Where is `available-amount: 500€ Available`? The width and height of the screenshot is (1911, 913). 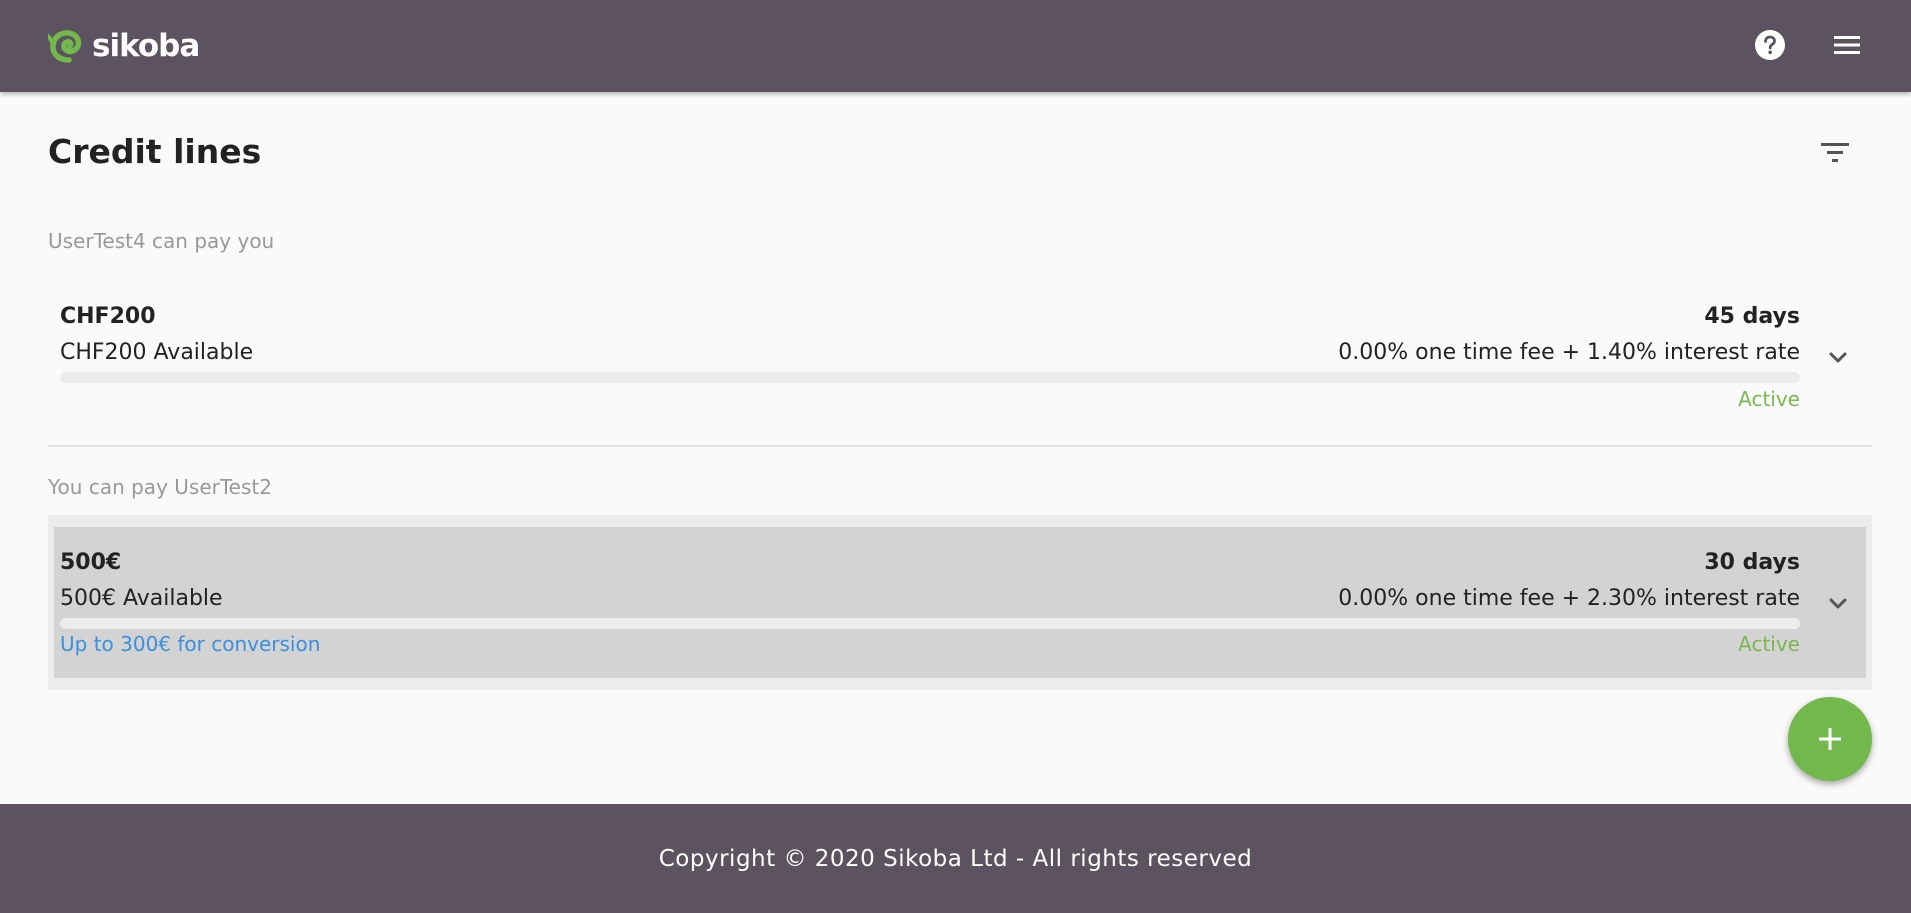
available-amount: 500€ Available is located at coordinates (141, 598).